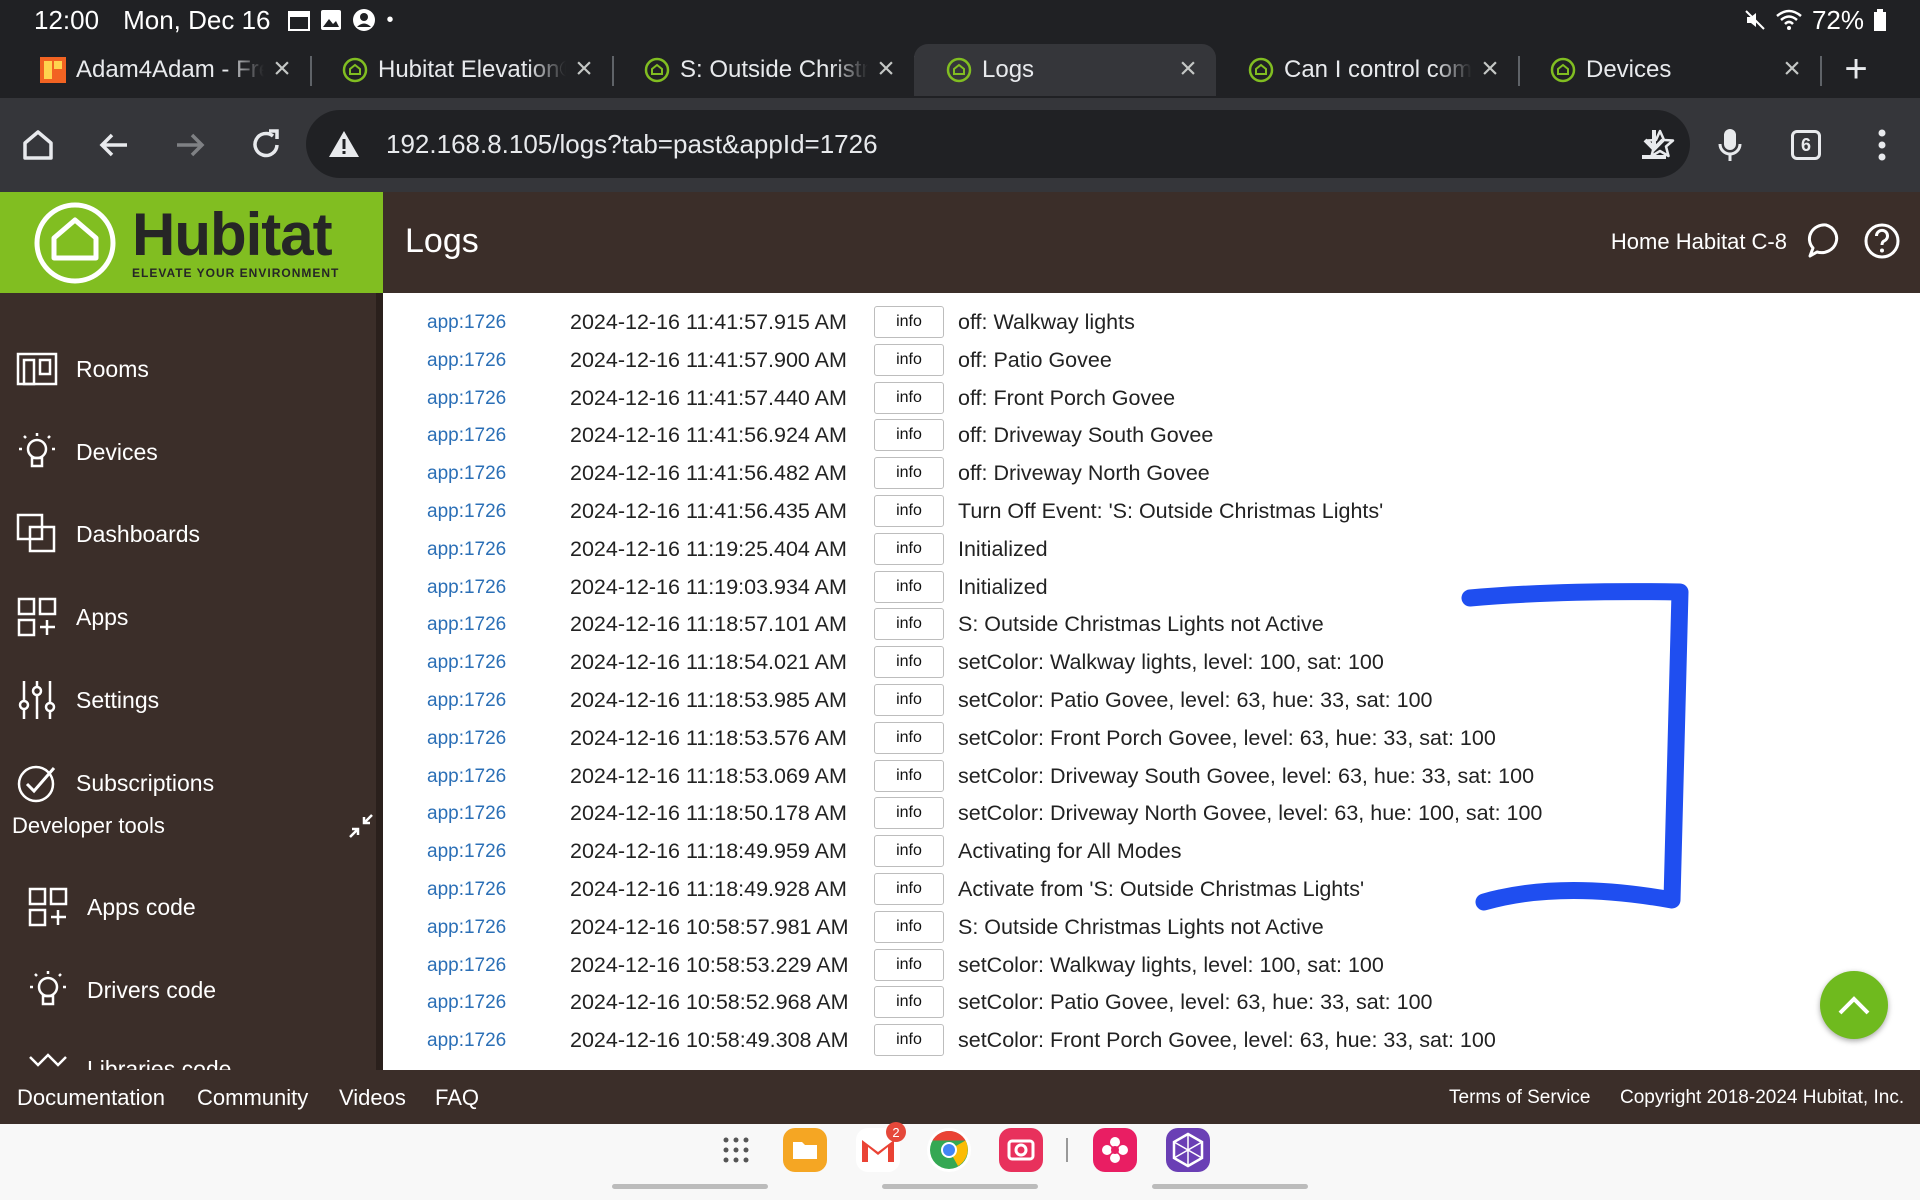 The width and height of the screenshot is (1920, 1200). I want to click on tab-logs: Logs ×, so click(1065, 70).